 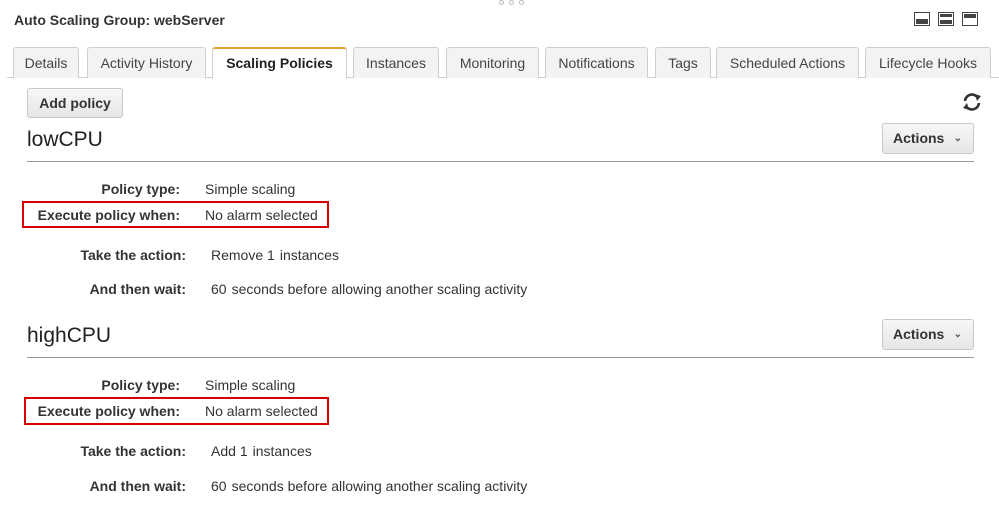 I want to click on tab-lifecycle-hooks: Lifecycle Hooks, so click(x=928, y=62).